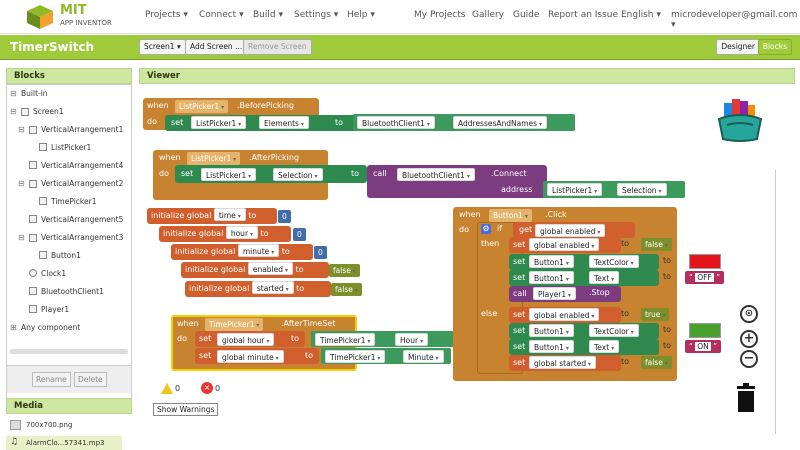 The image size is (800, 450). What do you see at coordinates (775, 301) in the screenshot?
I see `workspace-vertical-scrollbar` at bounding box center [775, 301].